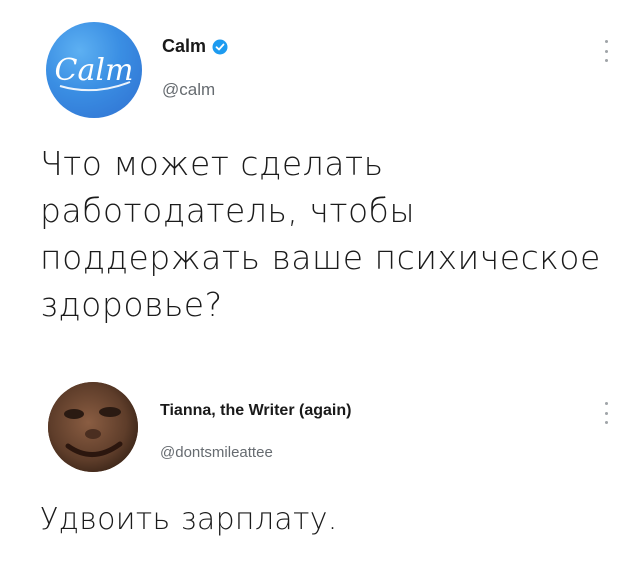 The height and width of the screenshot is (580, 643). I want to click on calm-logo-text: Calm, so click(94, 70).